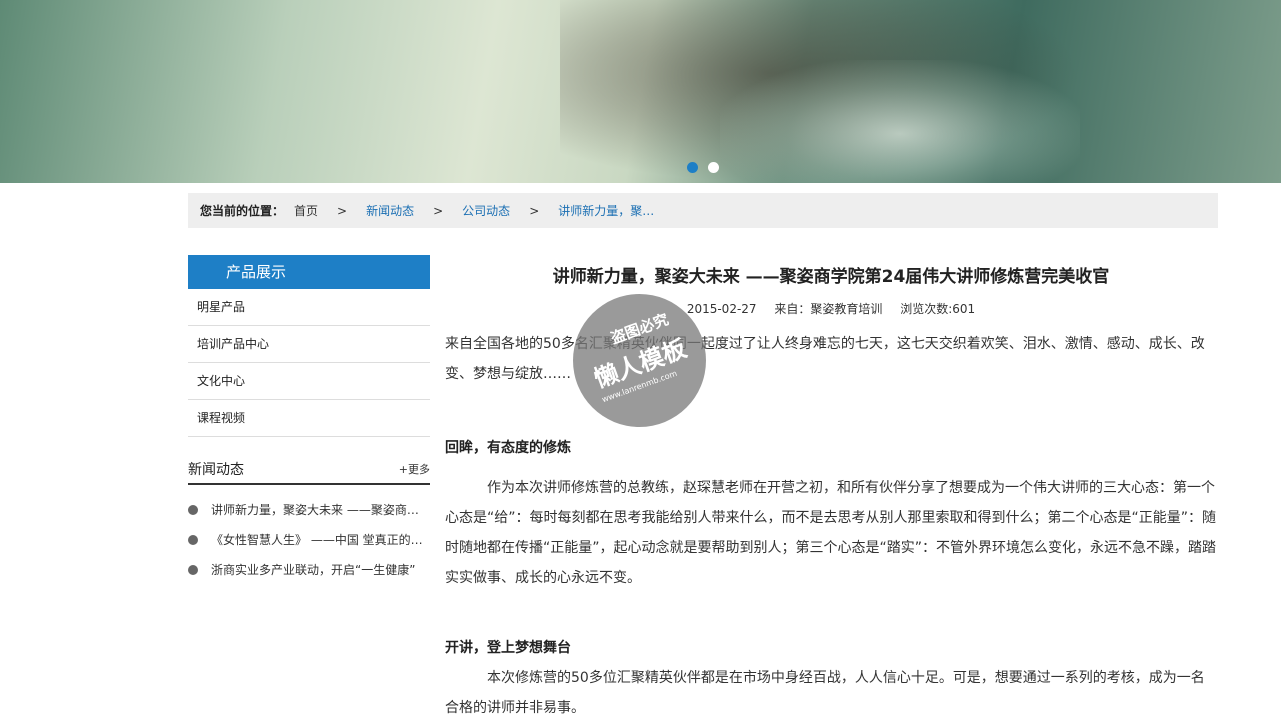 Image resolution: width=1281 pixels, height=725 pixels. What do you see at coordinates (508, 448) in the screenshot?
I see `section-heading: 回眸，有态度的修炼` at bounding box center [508, 448].